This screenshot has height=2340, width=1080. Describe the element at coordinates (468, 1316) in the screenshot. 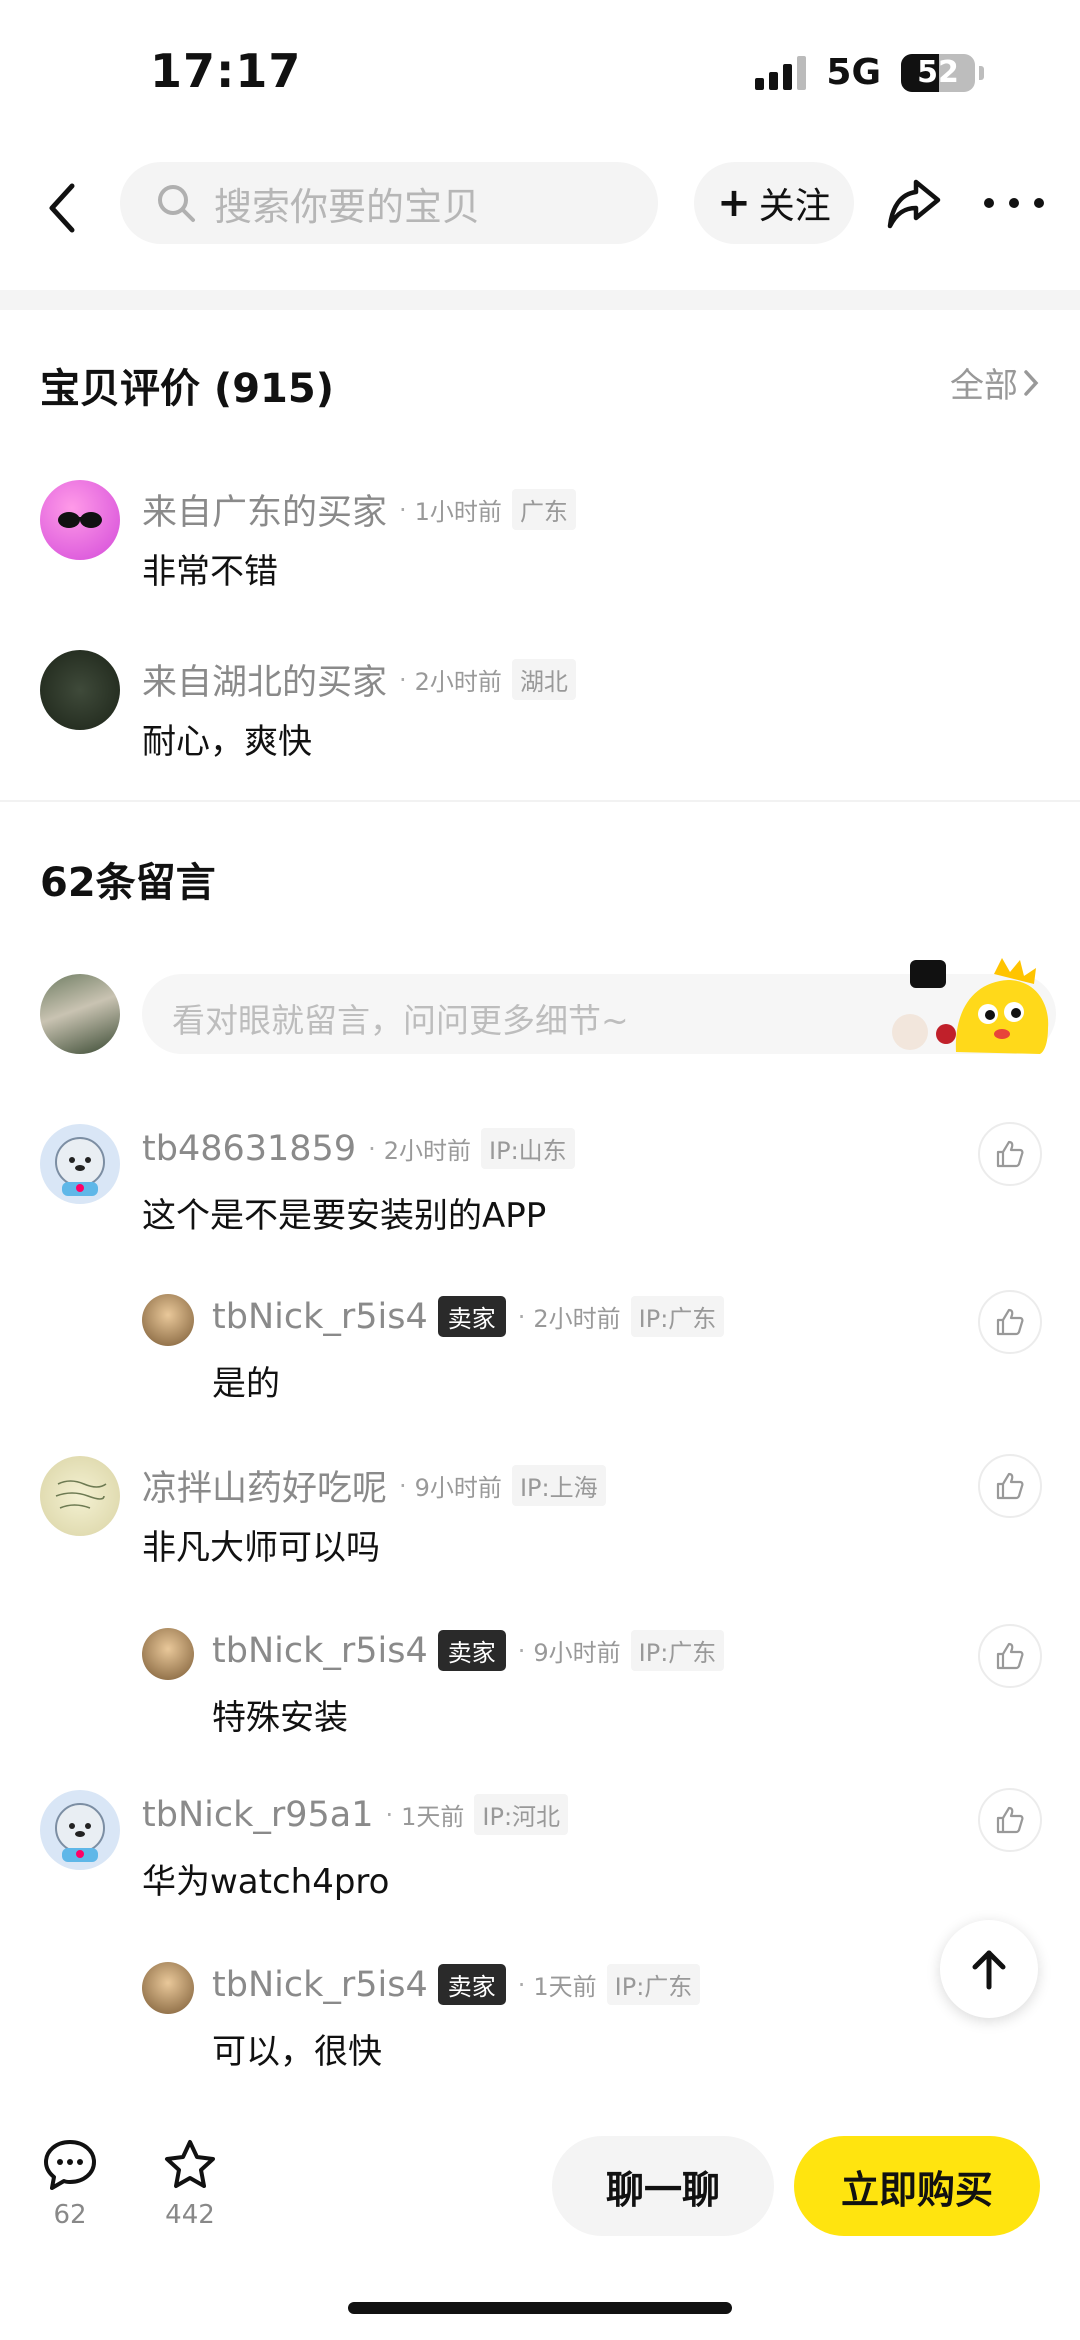

I see `reply-meta: tbNick_r5is4 卖家 · 2小时前 IP:广东` at that location.